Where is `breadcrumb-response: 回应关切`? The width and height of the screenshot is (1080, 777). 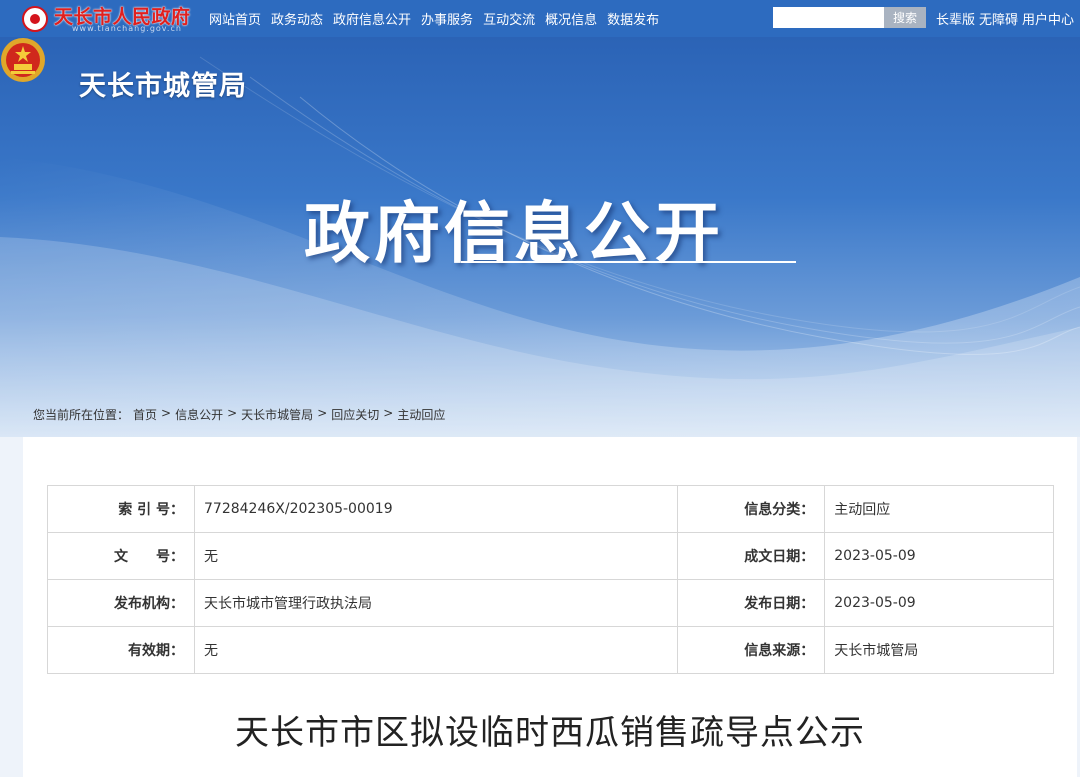 breadcrumb-response: 回应关切 is located at coordinates (355, 414).